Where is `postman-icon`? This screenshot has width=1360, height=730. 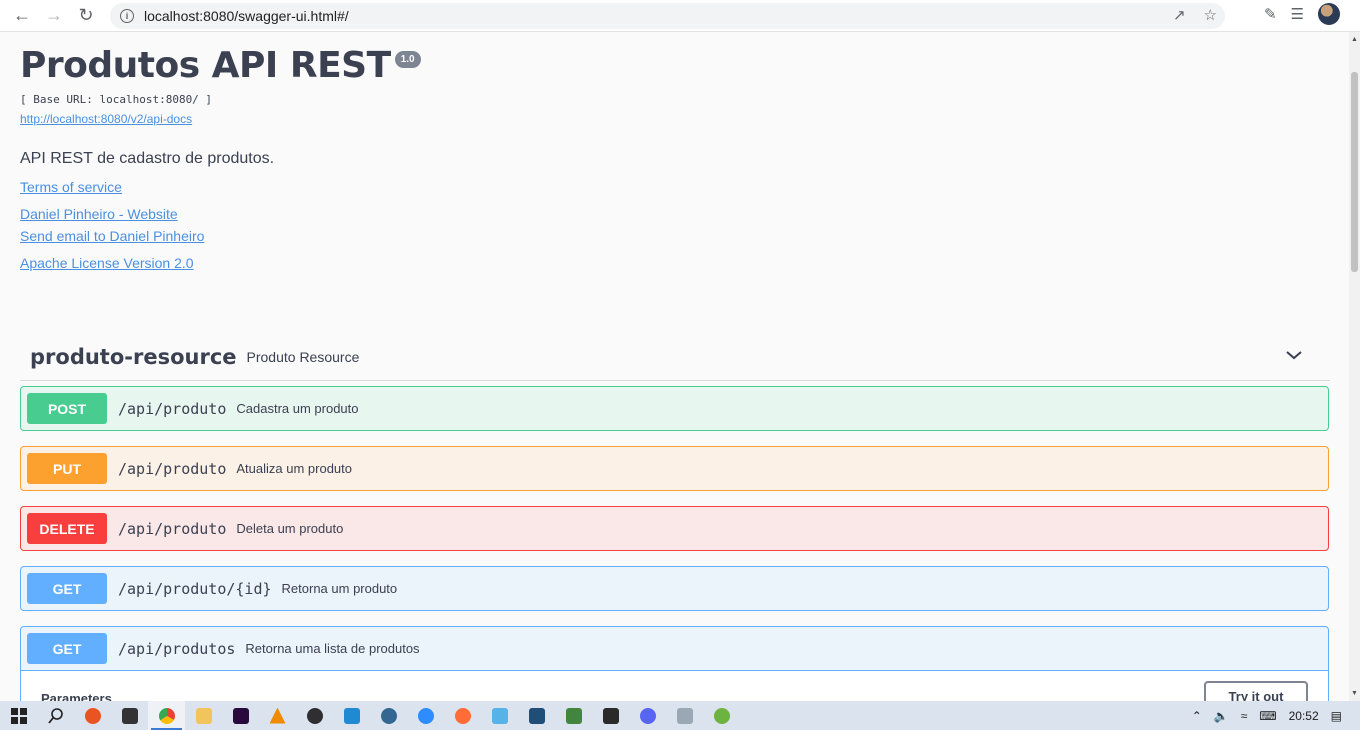 postman-icon is located at coordinates (462, 715).